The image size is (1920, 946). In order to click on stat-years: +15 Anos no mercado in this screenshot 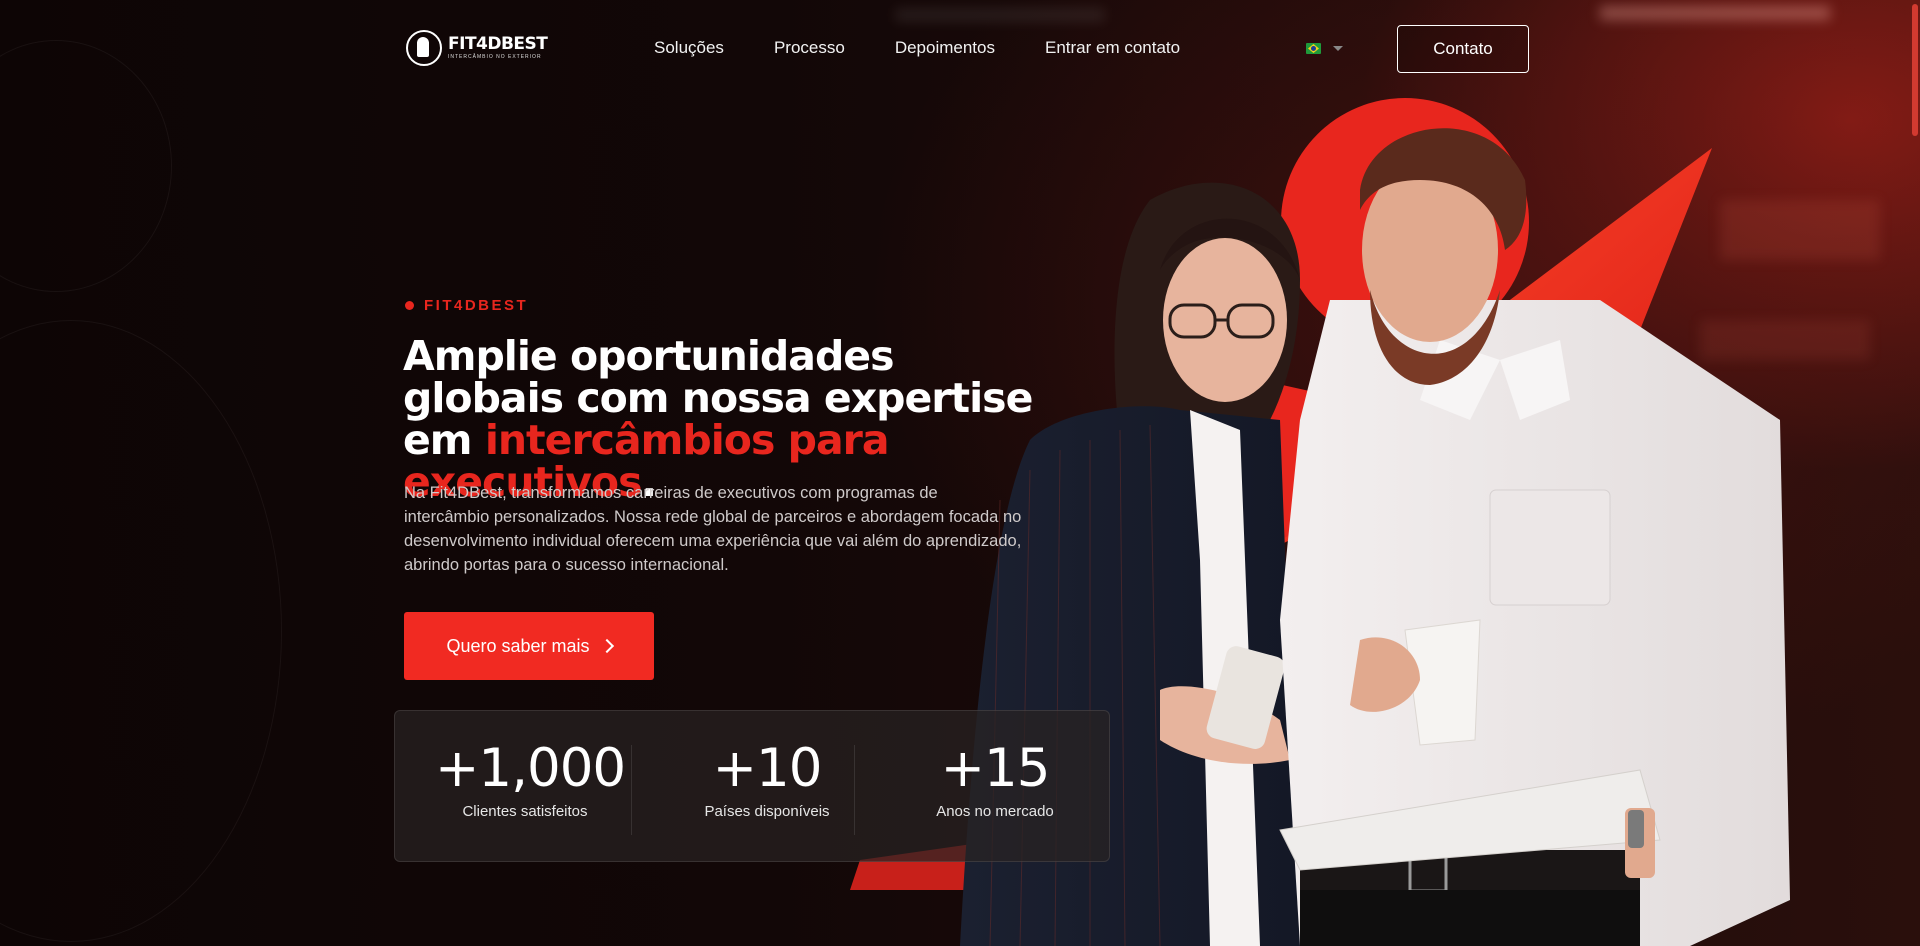, I will do `click(995, 779)`.